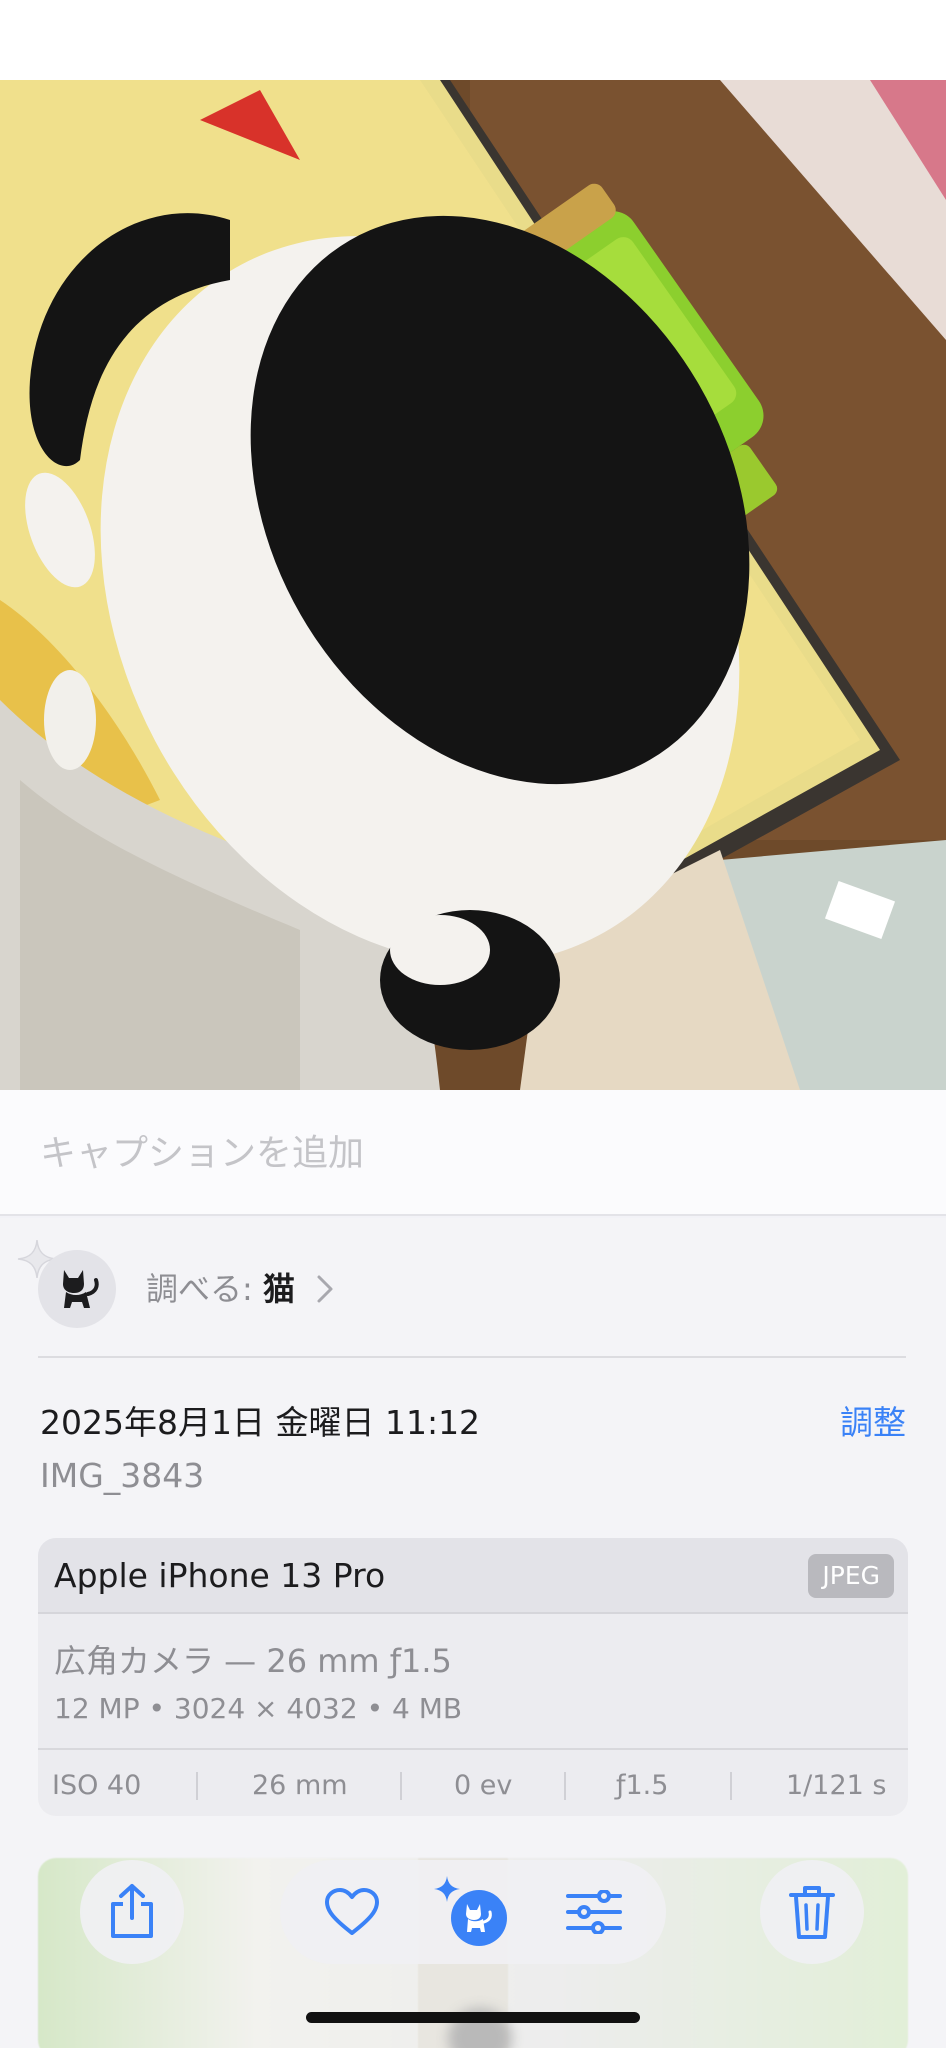 Image resolution: width=946 pixels, height=2048 pixels. I want to click on visual-lookup-row: 調べる: 猫, so click(473, 1287).